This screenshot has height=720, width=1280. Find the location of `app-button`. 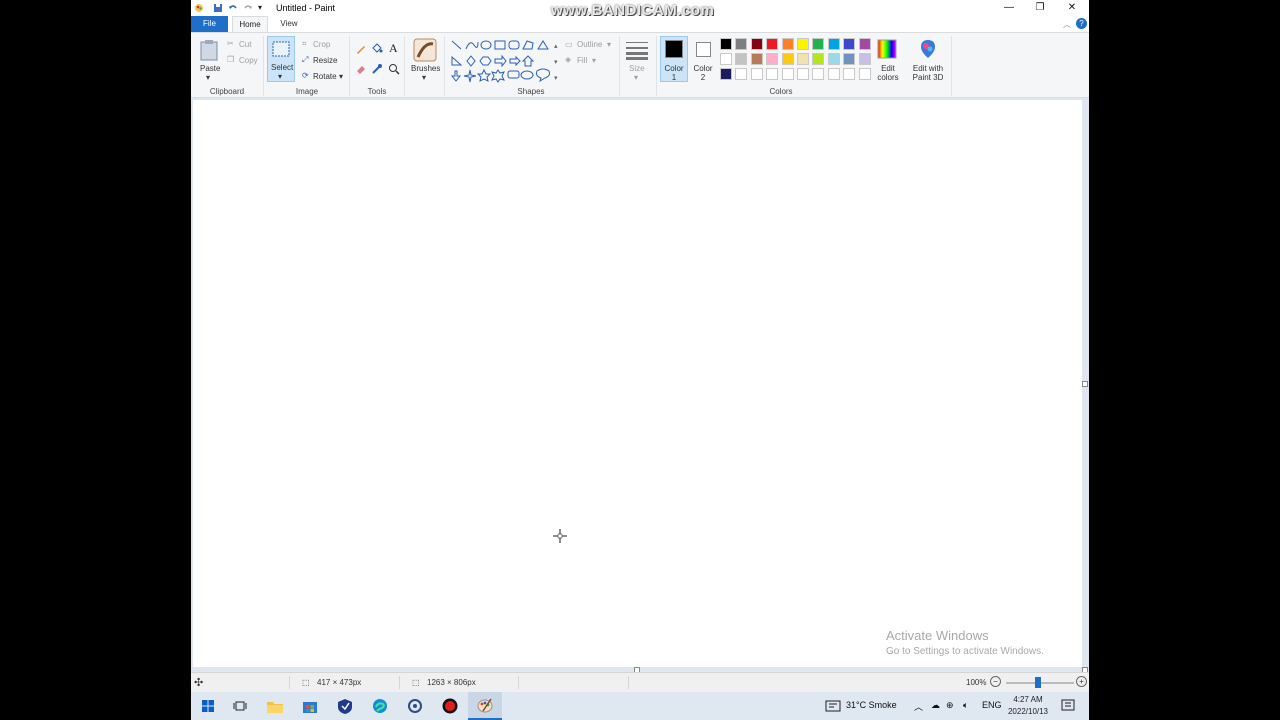

app-button is located at coordinates (345, 706).